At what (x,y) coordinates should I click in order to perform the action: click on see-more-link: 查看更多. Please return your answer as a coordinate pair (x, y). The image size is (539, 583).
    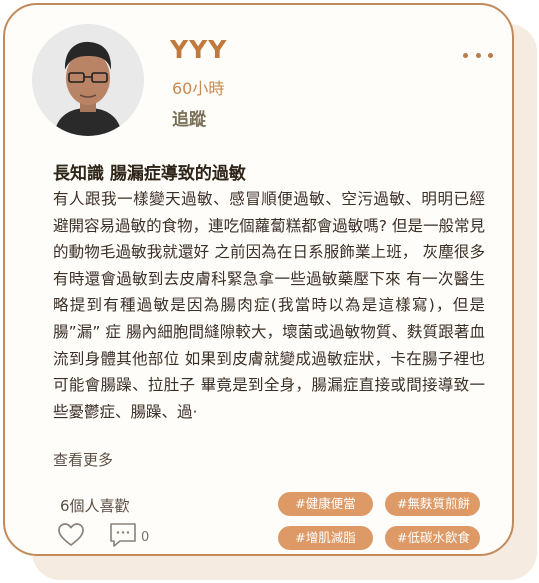
    Looking at the image, I should click on (83, 459).